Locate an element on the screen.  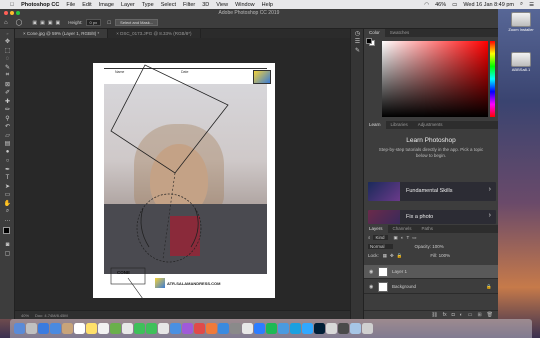
reminders-icon is located at coordinates (103, 328).